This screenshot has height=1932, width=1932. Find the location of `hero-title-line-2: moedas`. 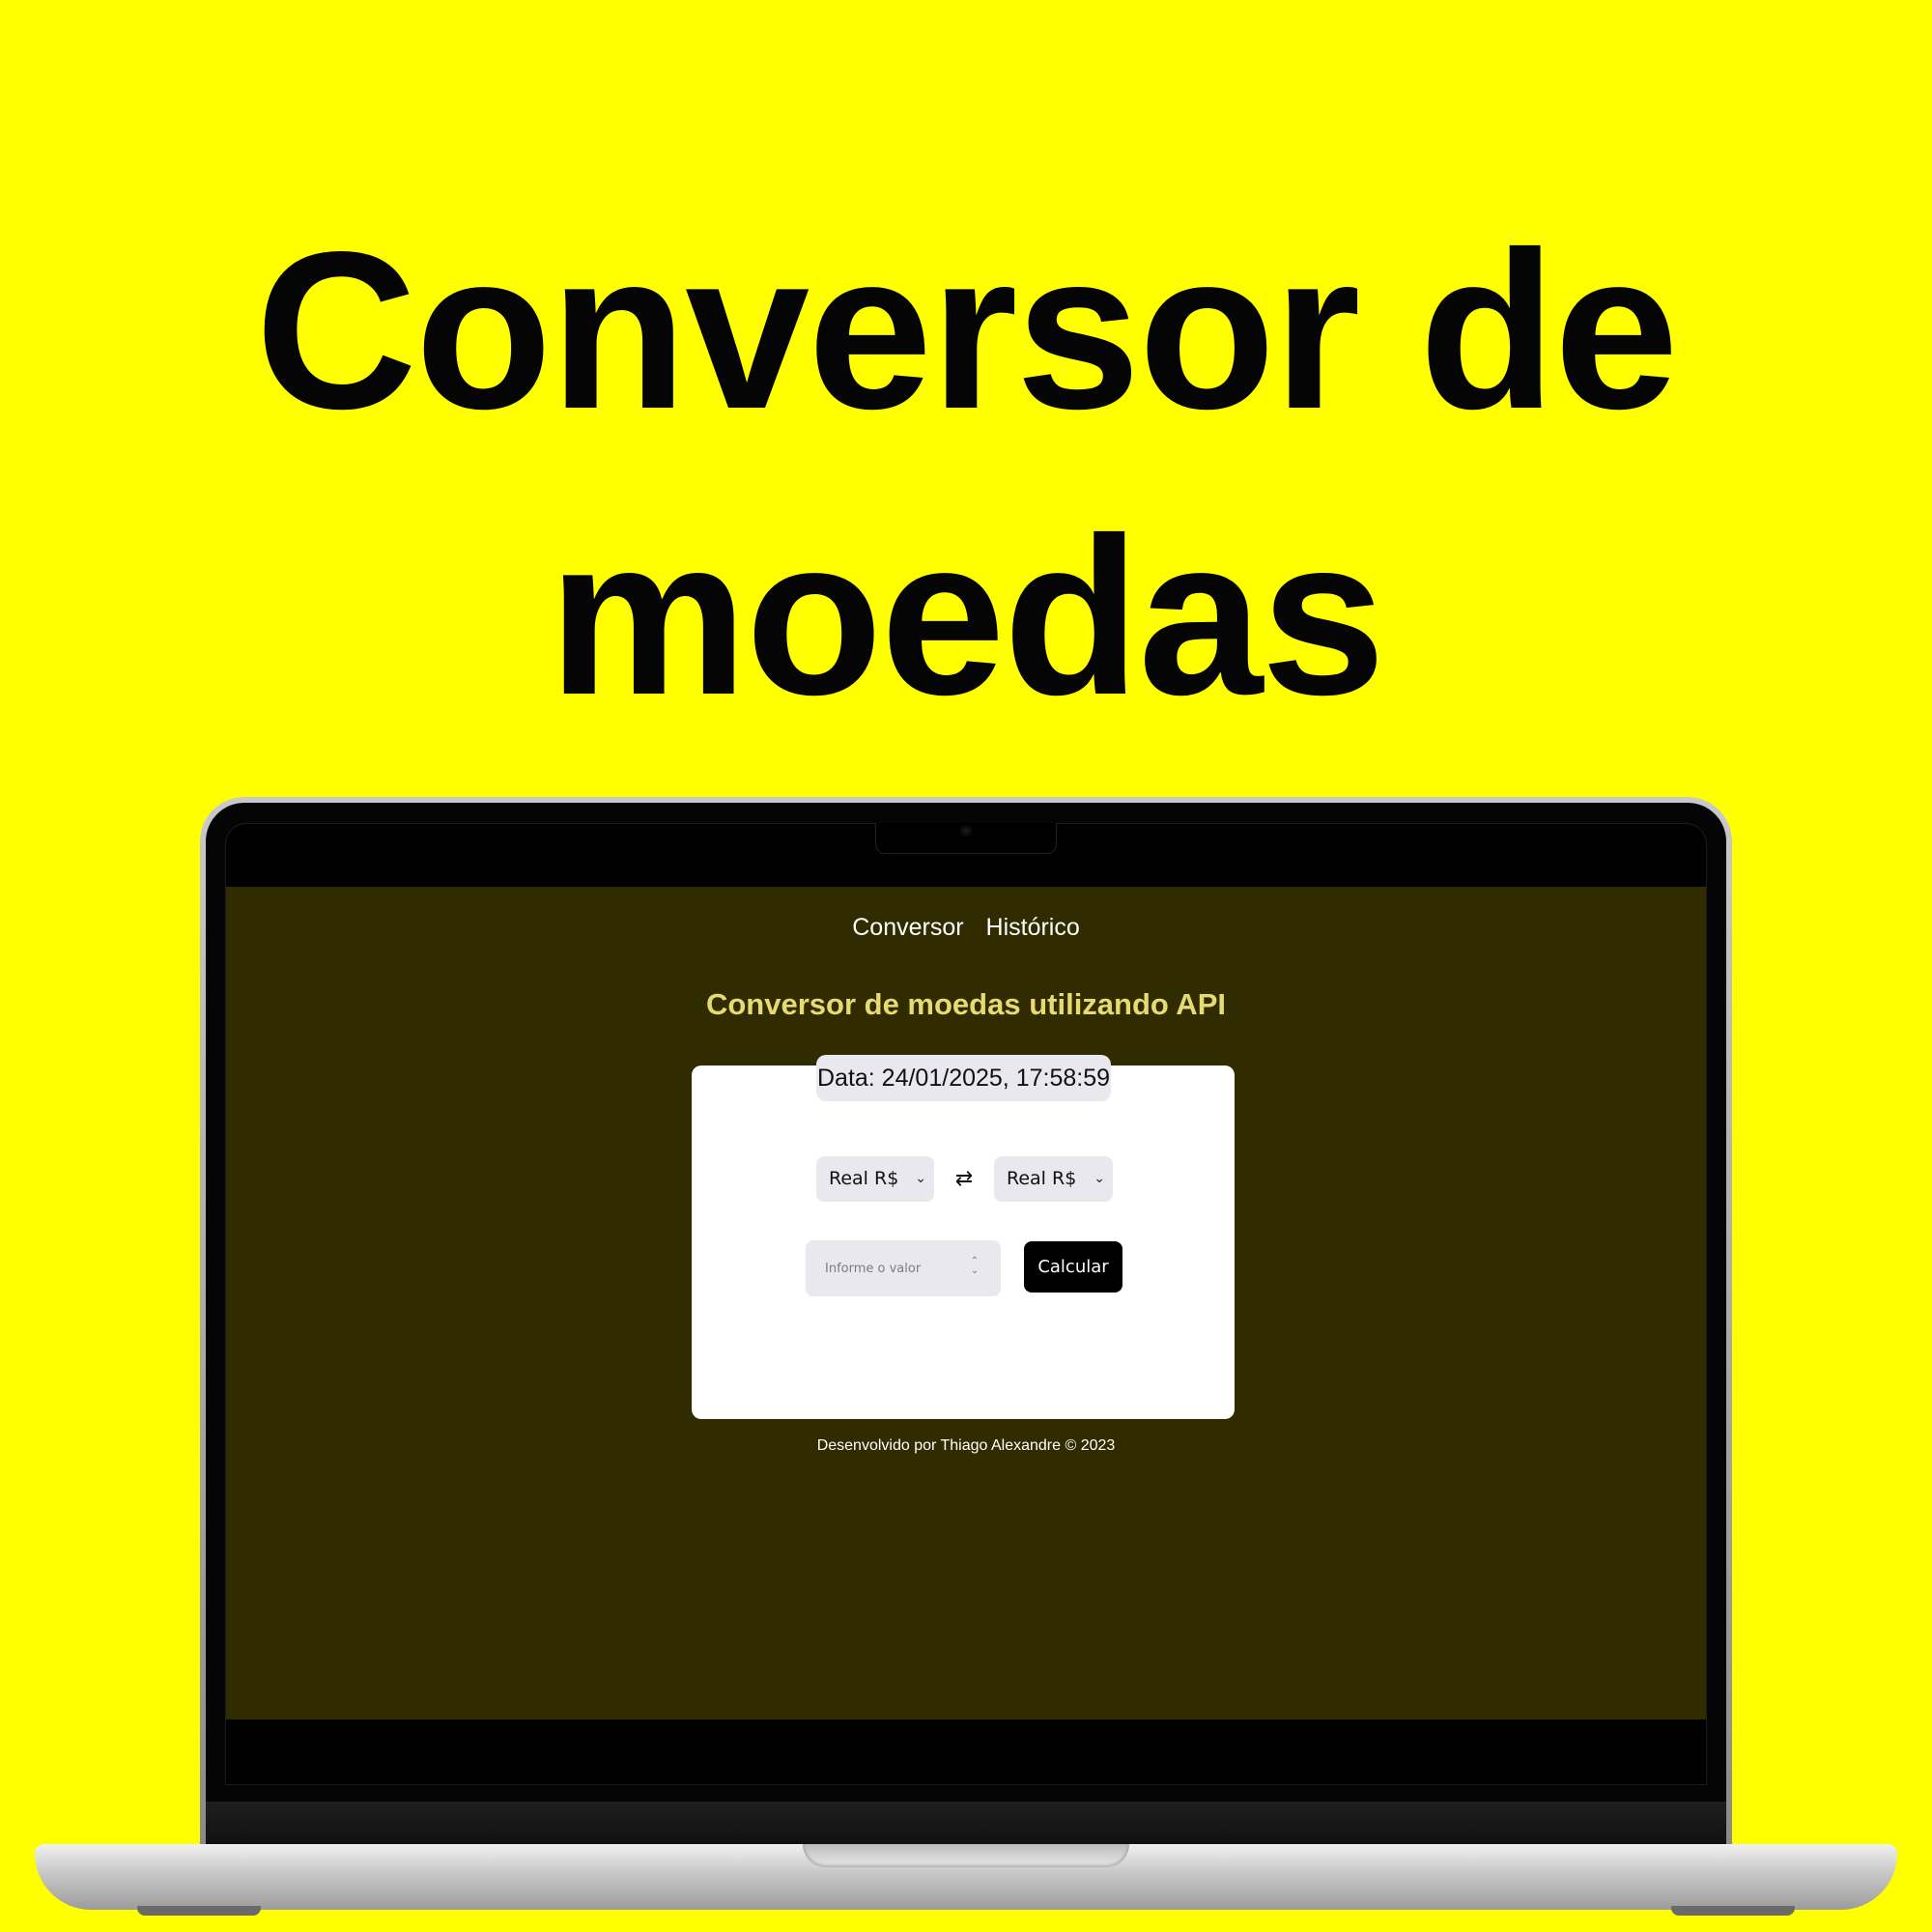

hero-title-line-2: moedas is located at coordinates (967, 617).